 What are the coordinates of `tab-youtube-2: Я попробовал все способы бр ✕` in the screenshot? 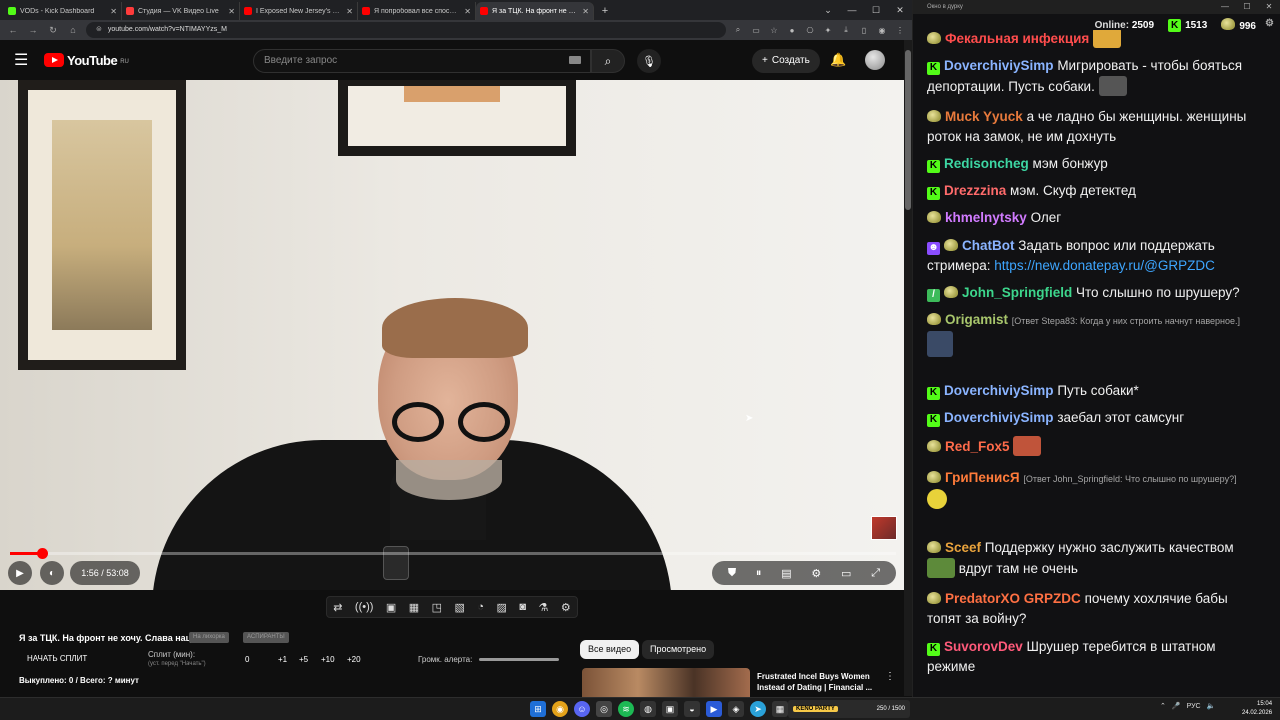 It's located at (417, 11).